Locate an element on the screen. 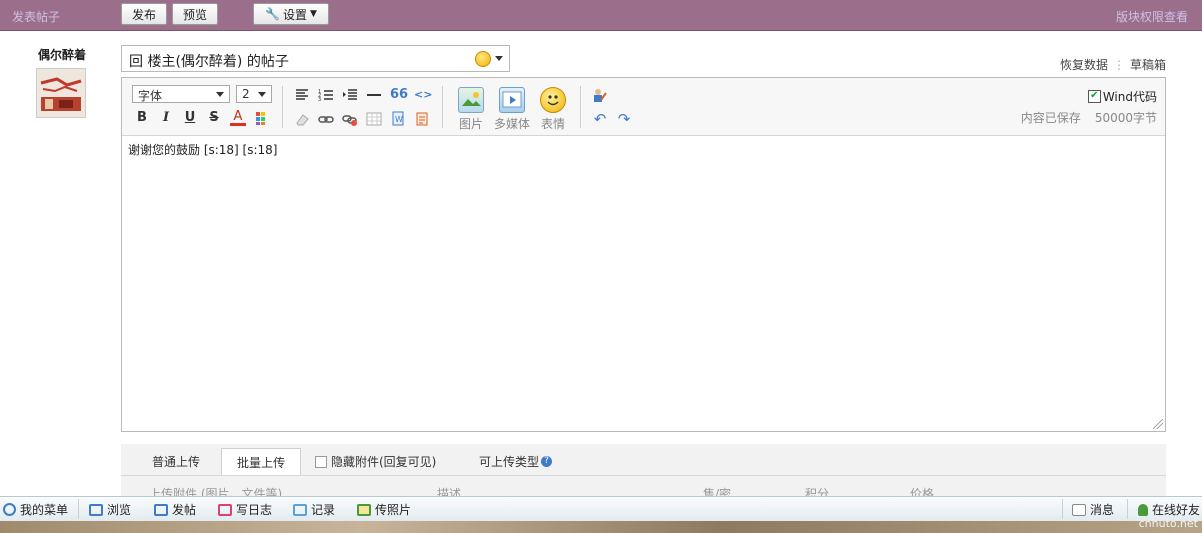 The image size is (1202, 533). eraser-icon is located at coordinates (302, 119).